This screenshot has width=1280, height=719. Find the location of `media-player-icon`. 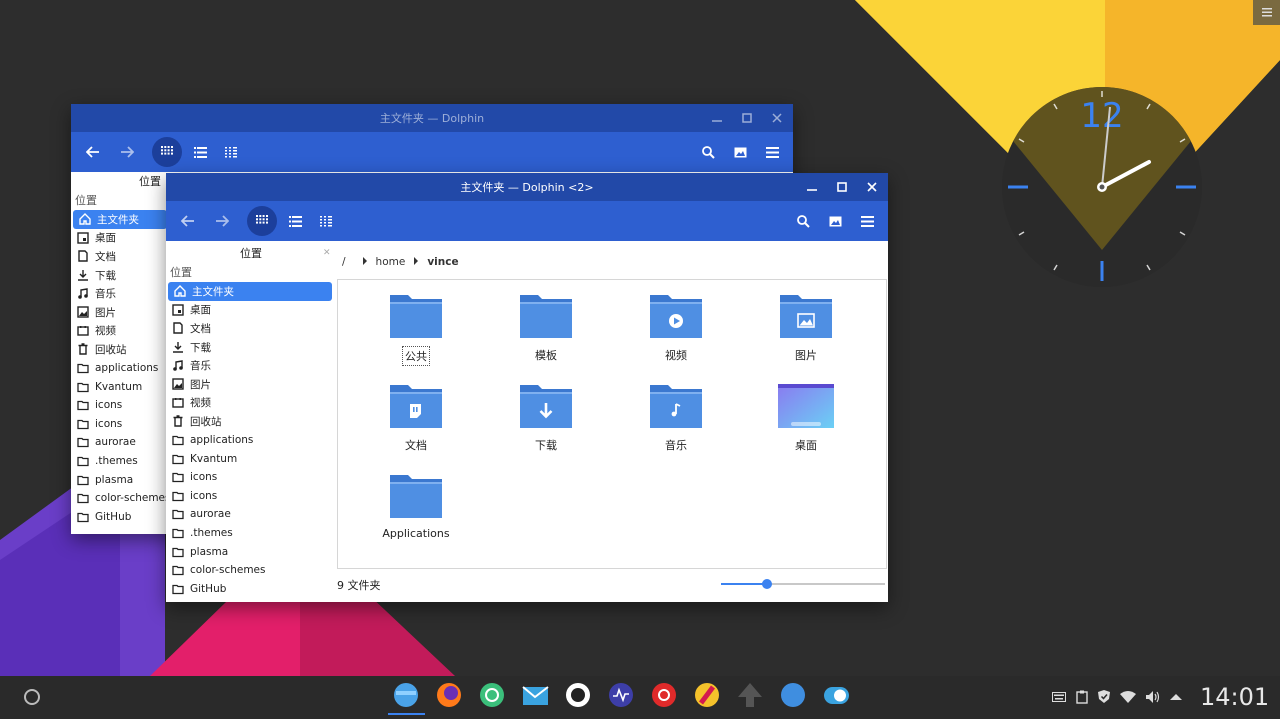

media-player-icon is located at coordinates (707, 696).